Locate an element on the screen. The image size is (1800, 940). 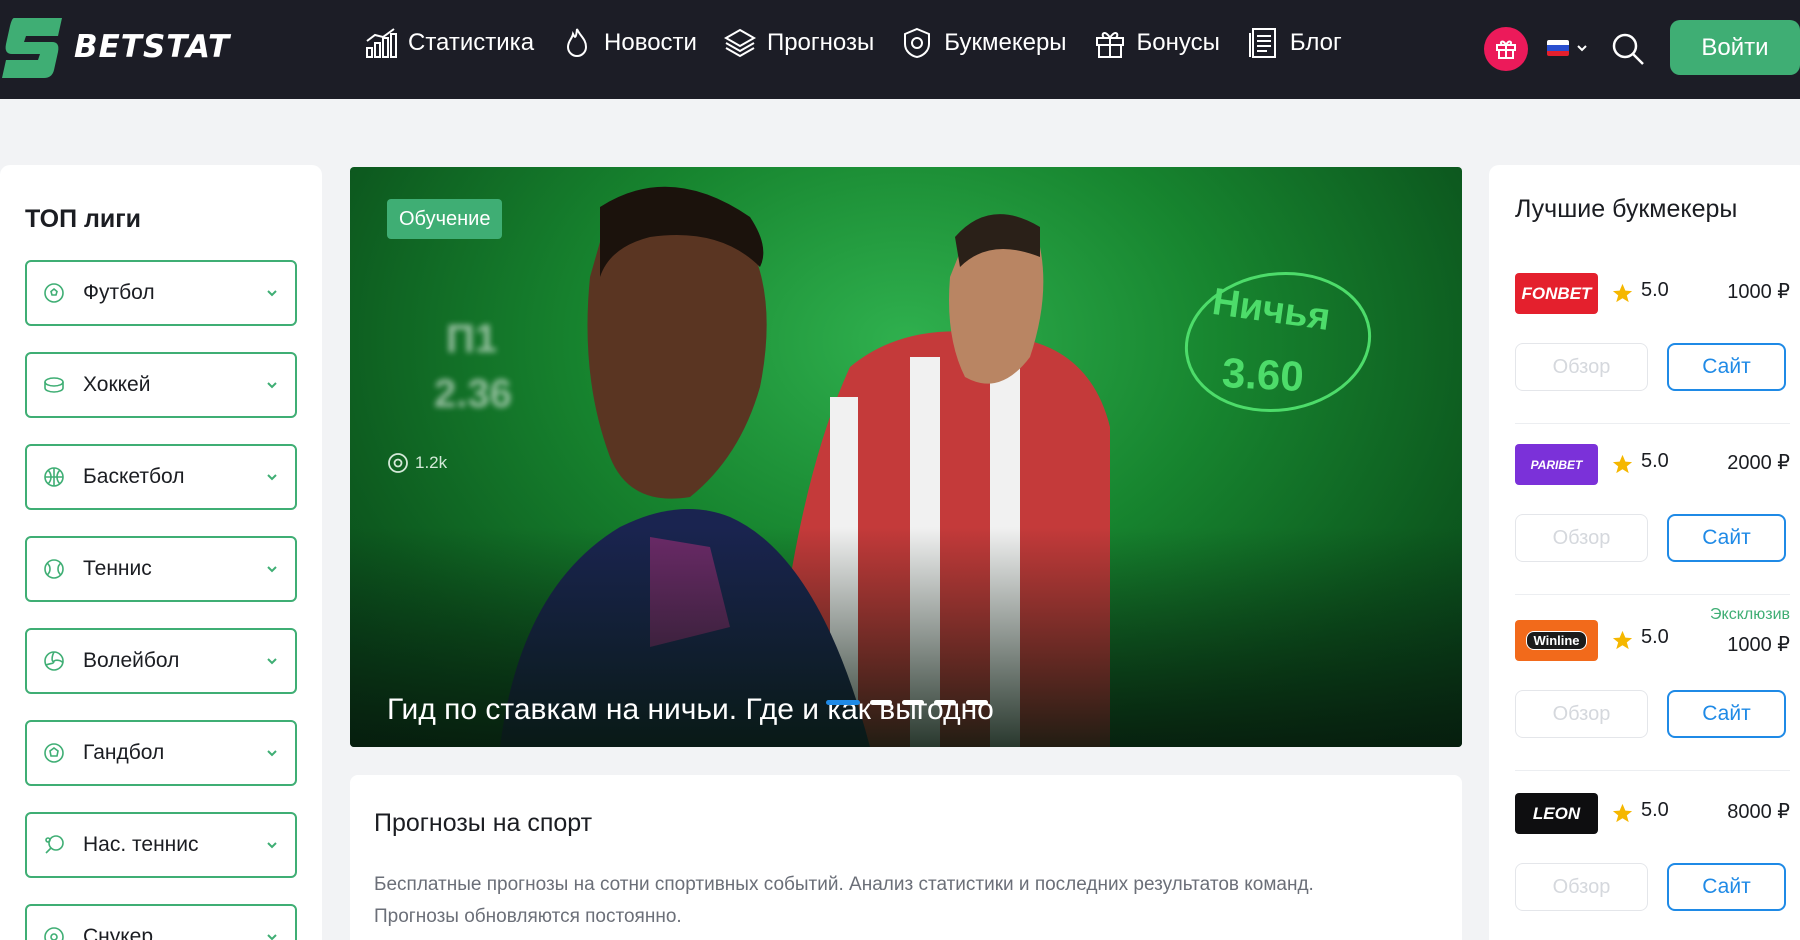
league-item-volleyball: Волейбол is located at coordinates (161, 661).